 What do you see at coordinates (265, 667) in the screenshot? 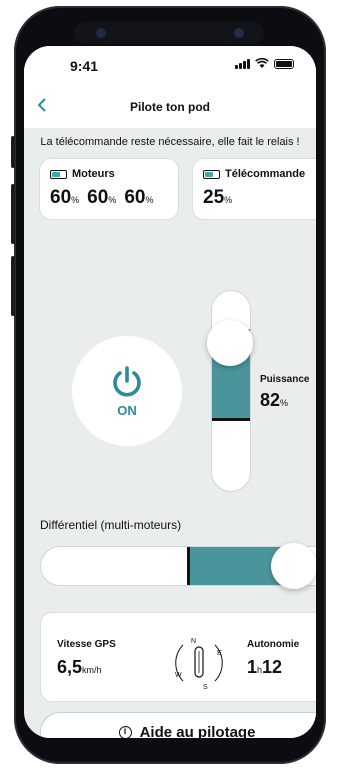
I see `autonomy-value: 1h12` at bounding box center [265, 667].